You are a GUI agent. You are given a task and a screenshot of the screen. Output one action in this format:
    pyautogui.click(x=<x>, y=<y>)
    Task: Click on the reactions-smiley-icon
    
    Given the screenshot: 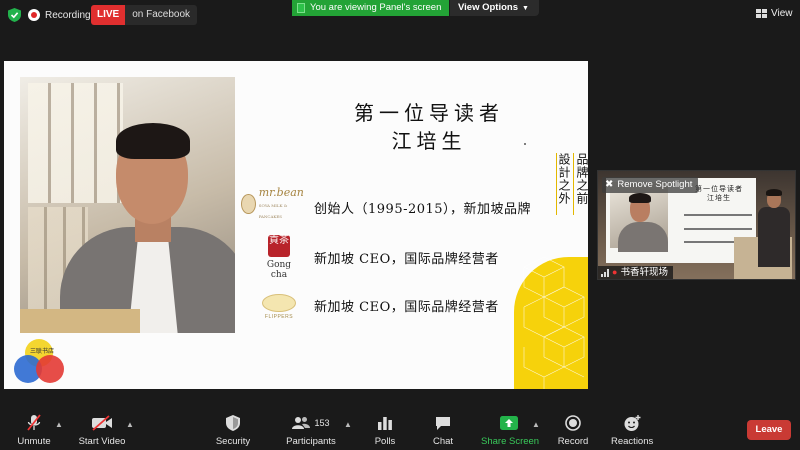 What is the action you would take?
    pyautogui.click(x=632, y=422)
    